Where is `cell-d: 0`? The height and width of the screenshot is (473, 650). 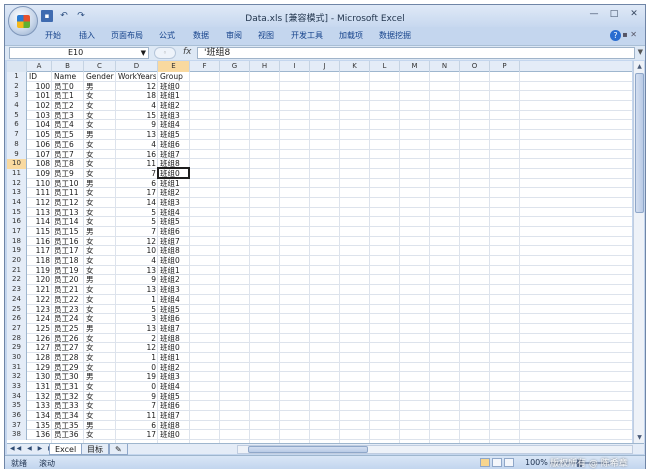 cell-d: 0 is located at coordinates (137, 368).